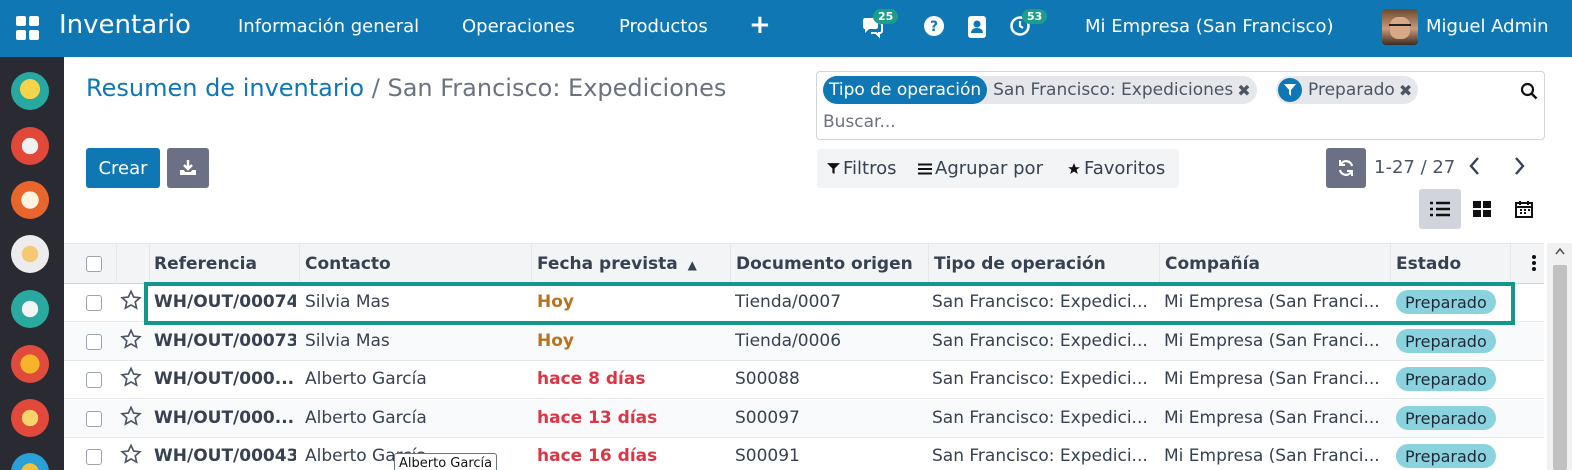  I want to click on sidebar-app-reports-icon, so click(30, 418).